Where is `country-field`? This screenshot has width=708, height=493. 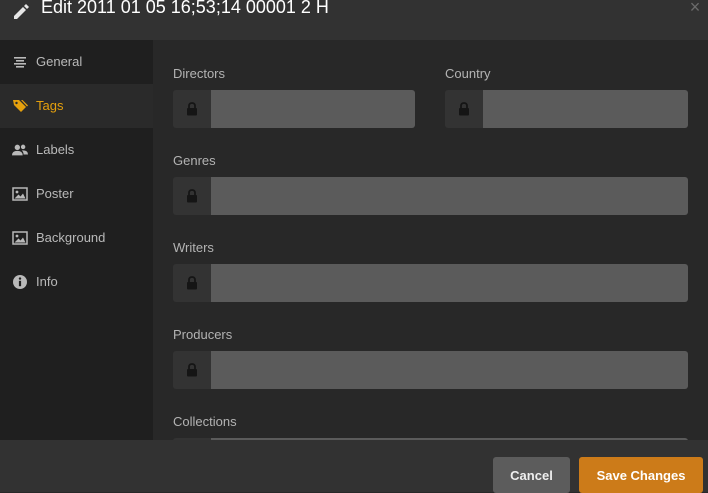 country-field is located at coordinates (566, 109).